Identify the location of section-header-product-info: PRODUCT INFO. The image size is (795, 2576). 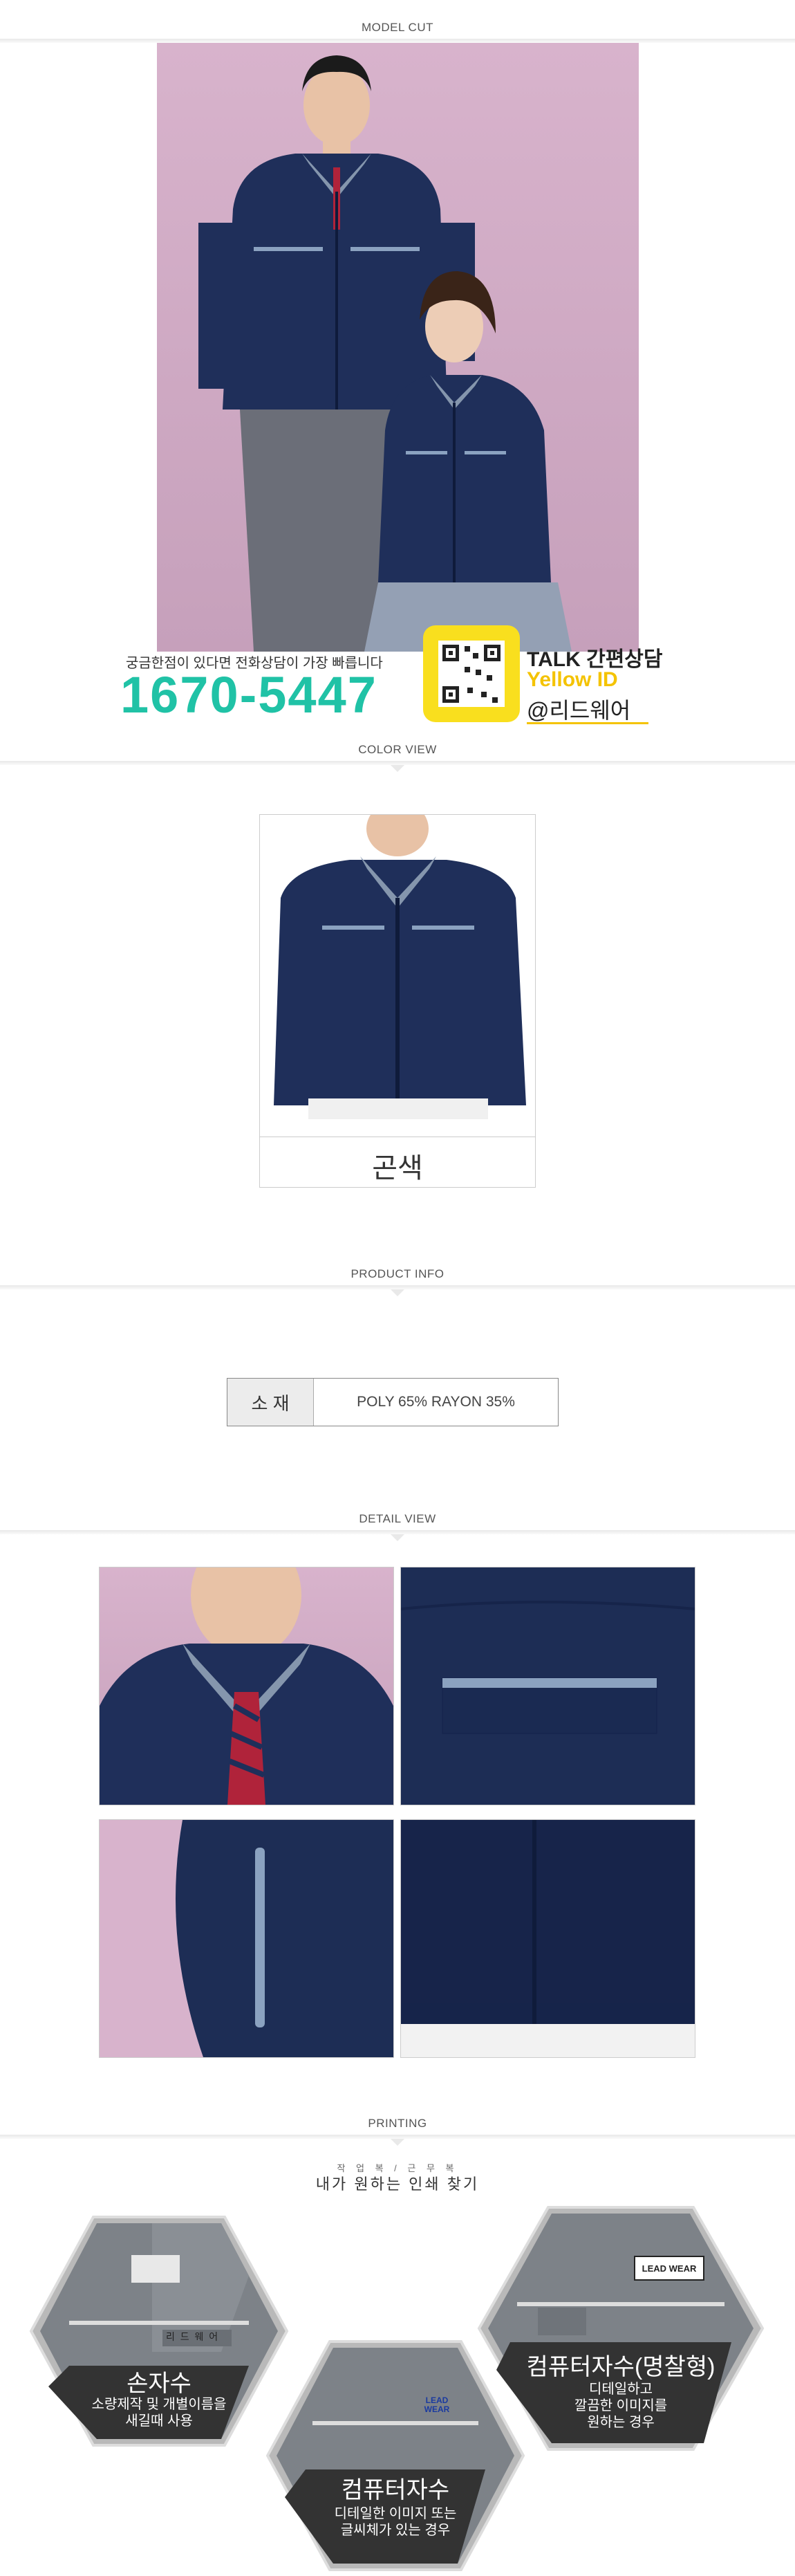
(397, 1277).